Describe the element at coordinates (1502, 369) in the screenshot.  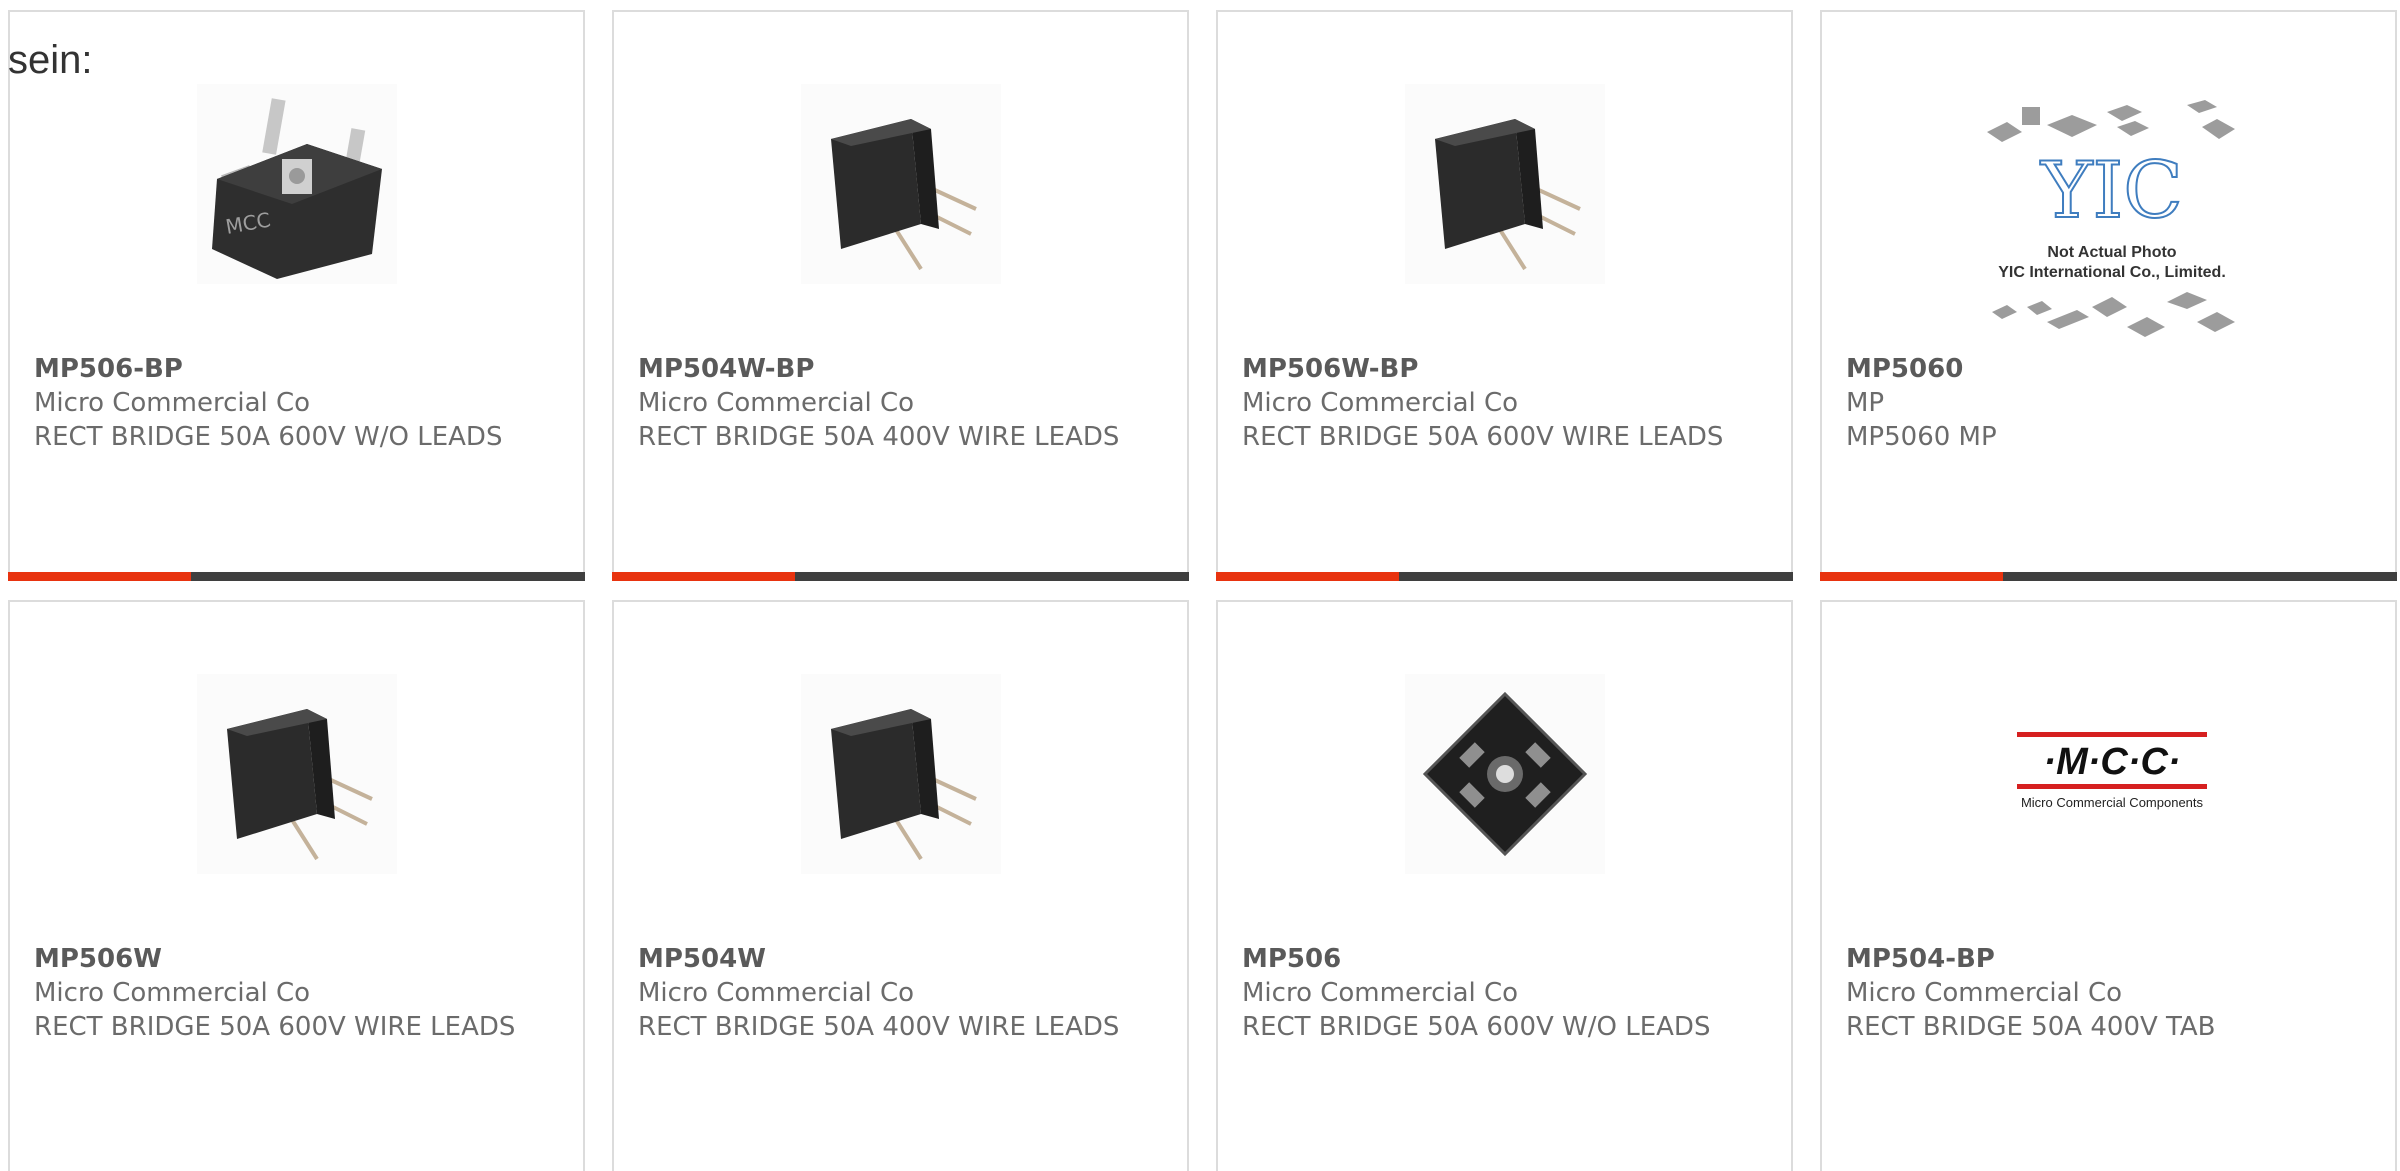
I see `part-number: MP506W-BP` at that location.